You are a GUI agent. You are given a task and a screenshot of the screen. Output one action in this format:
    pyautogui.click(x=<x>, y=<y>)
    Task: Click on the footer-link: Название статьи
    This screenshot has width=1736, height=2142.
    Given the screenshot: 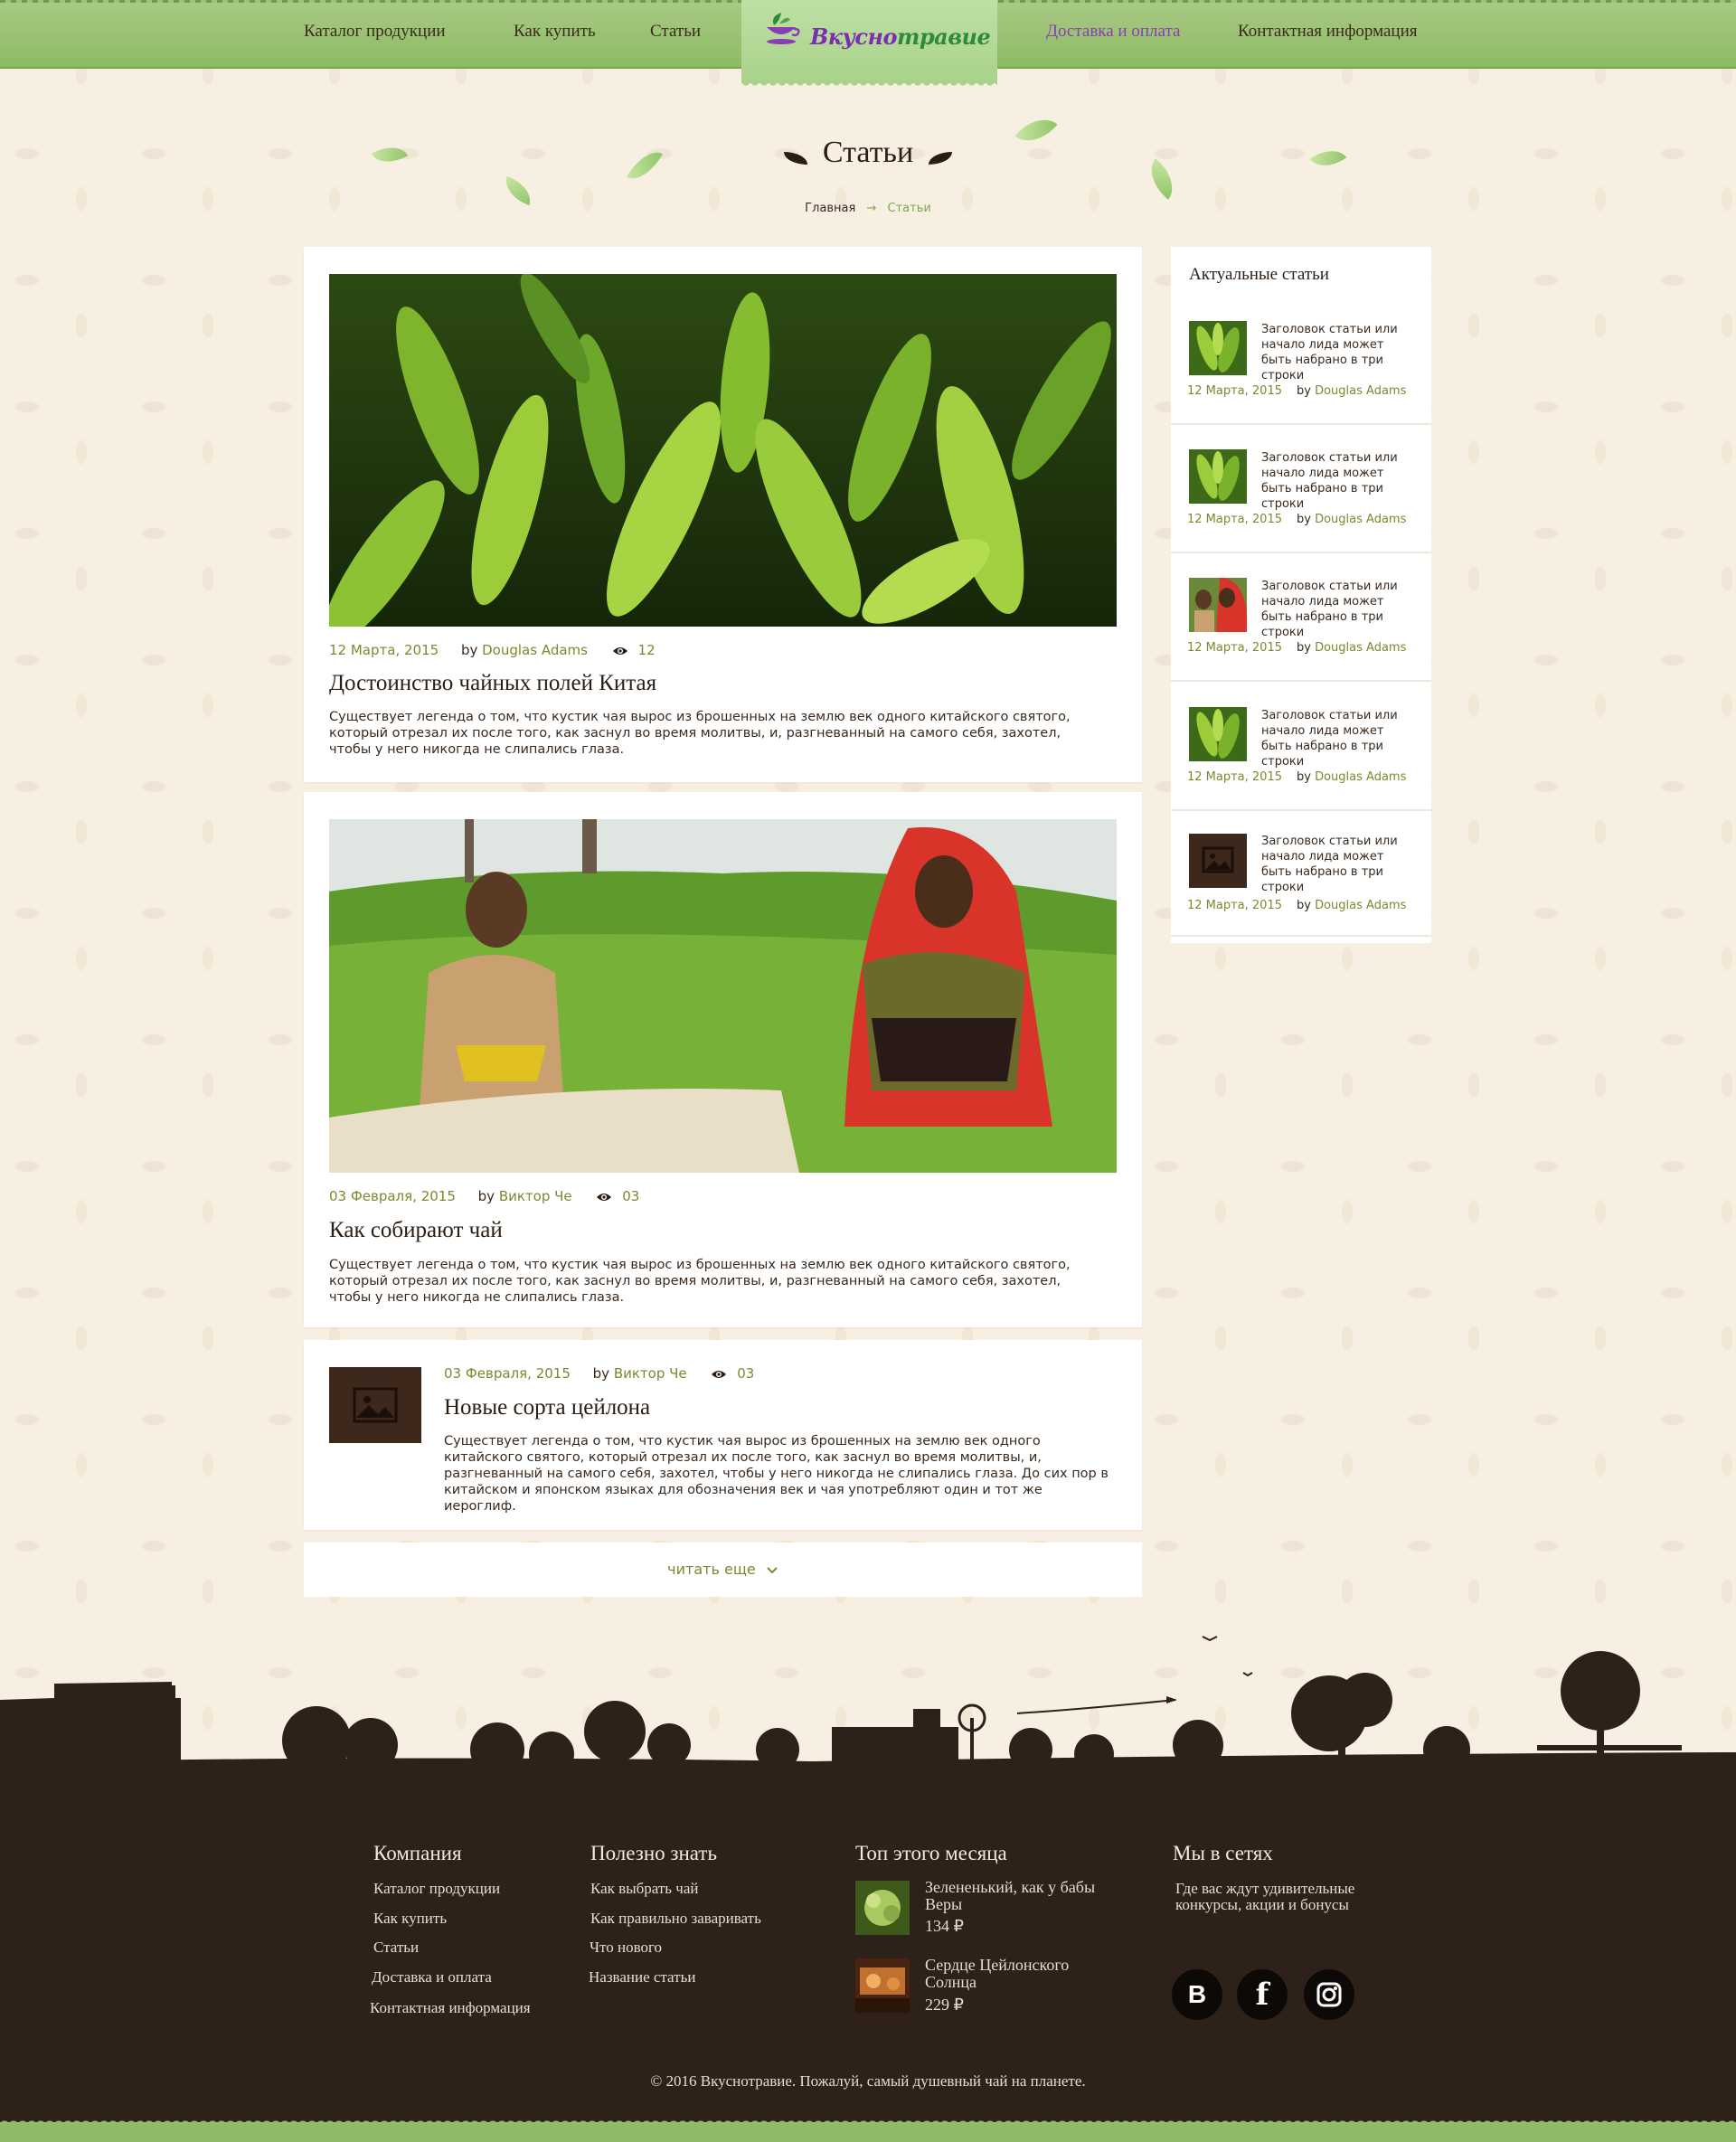 What is the action you would take?
    pyautogui.click(x=642, y=1977)
    